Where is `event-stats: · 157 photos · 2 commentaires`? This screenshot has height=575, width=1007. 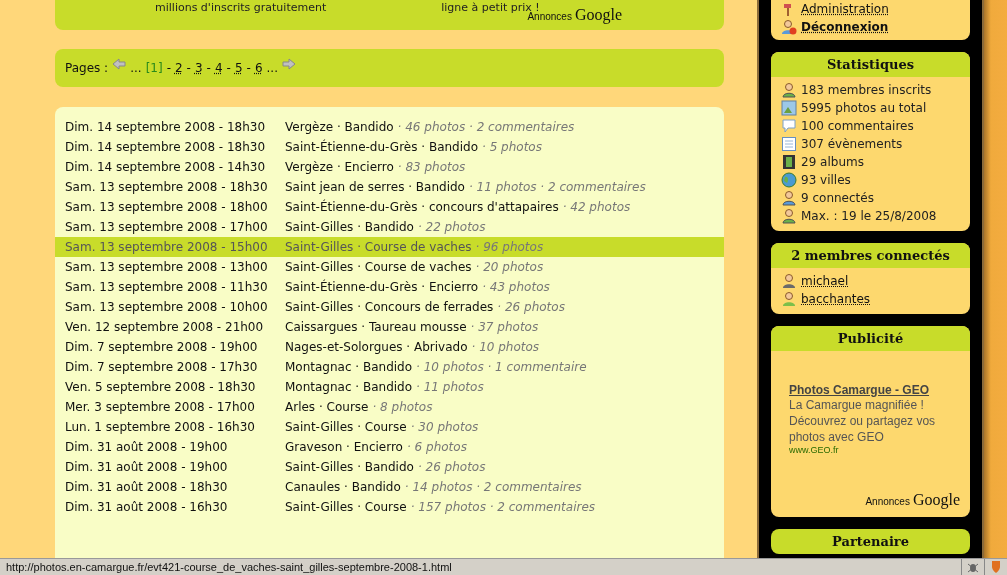 event-stats: · 157 photos · 2 commentaires is located at coordinates (503, 507).